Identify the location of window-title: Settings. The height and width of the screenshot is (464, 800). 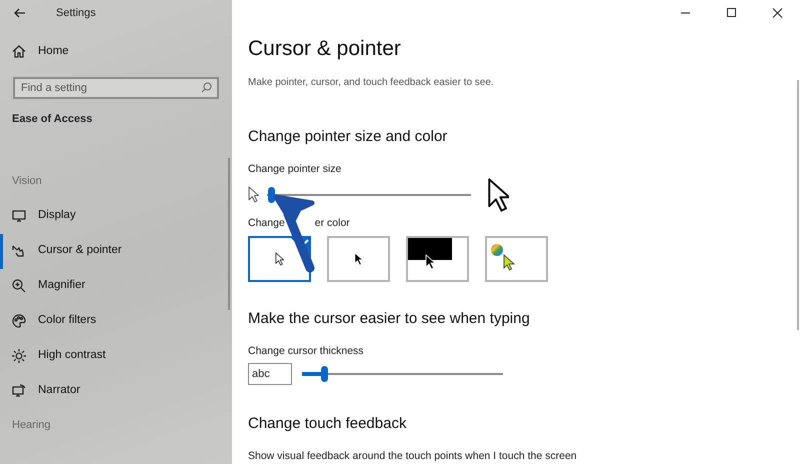
(76, 13).